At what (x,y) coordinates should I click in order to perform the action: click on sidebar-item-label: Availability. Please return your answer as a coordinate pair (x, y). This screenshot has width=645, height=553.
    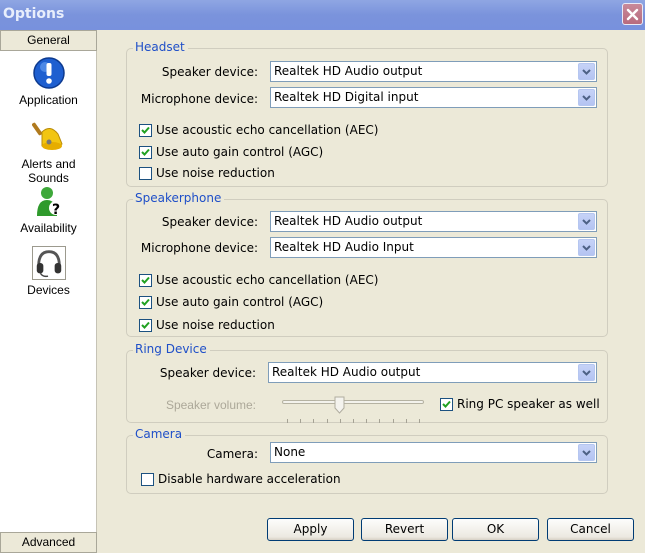
    Looking at the image, I should click on (48, 228).